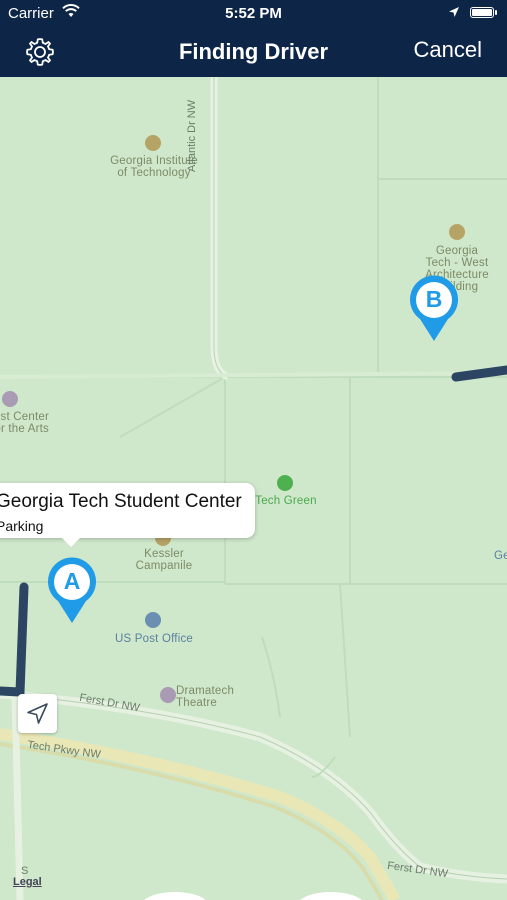 The height and width of the screenshot is (900, 507). What do you see at coordinates (127, 515) in the screenshot?
I see `location-callout: Georgia Tech Student Center Parking` at bounding box center [127, 515].